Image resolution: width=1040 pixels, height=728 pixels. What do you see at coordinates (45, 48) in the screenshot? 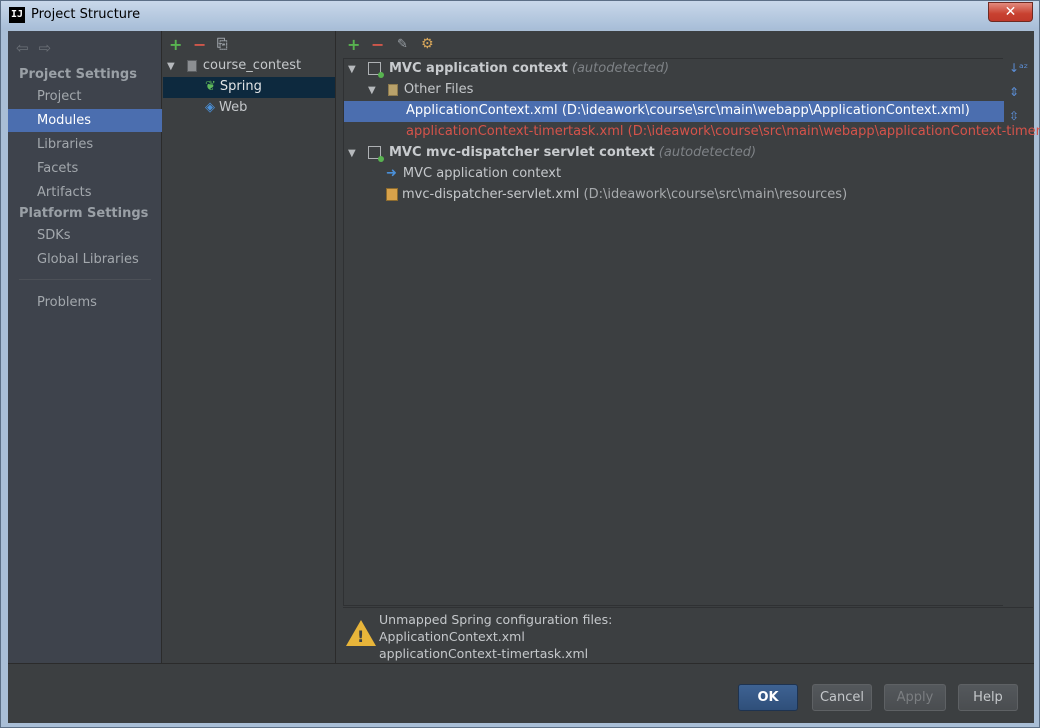
I see `forward-arrow-icon: ⇨` at bounding box center [45, 48].